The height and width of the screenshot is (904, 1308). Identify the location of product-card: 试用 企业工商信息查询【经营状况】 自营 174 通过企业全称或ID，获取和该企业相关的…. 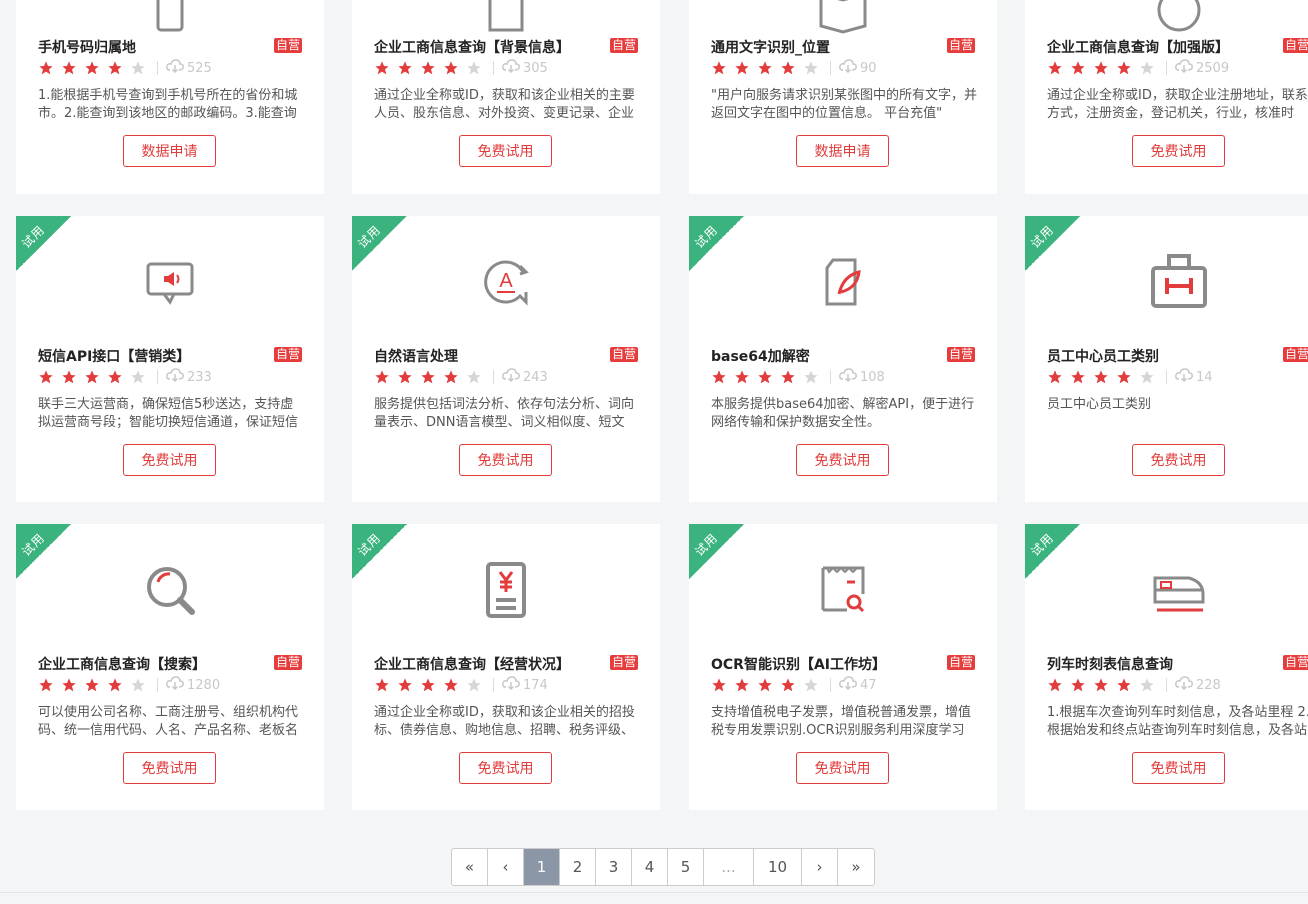
(506, 667).